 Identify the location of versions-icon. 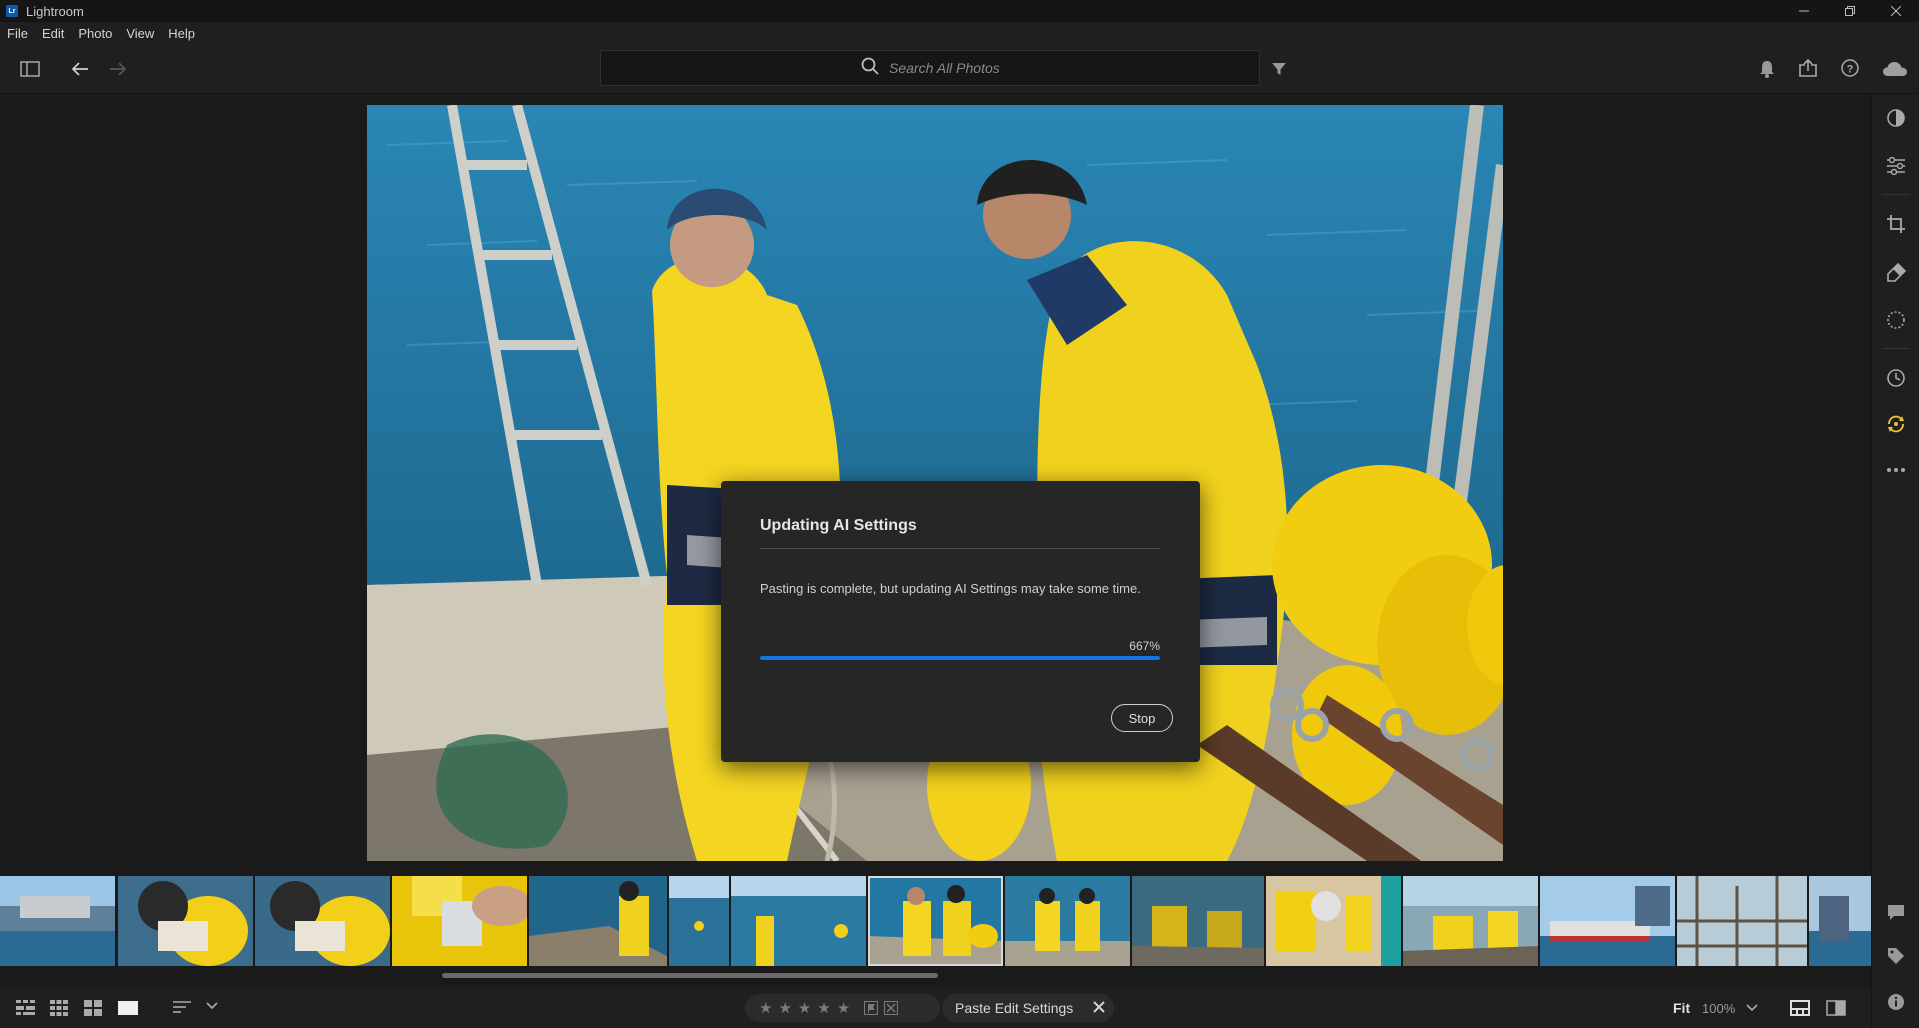
(1896, 378).